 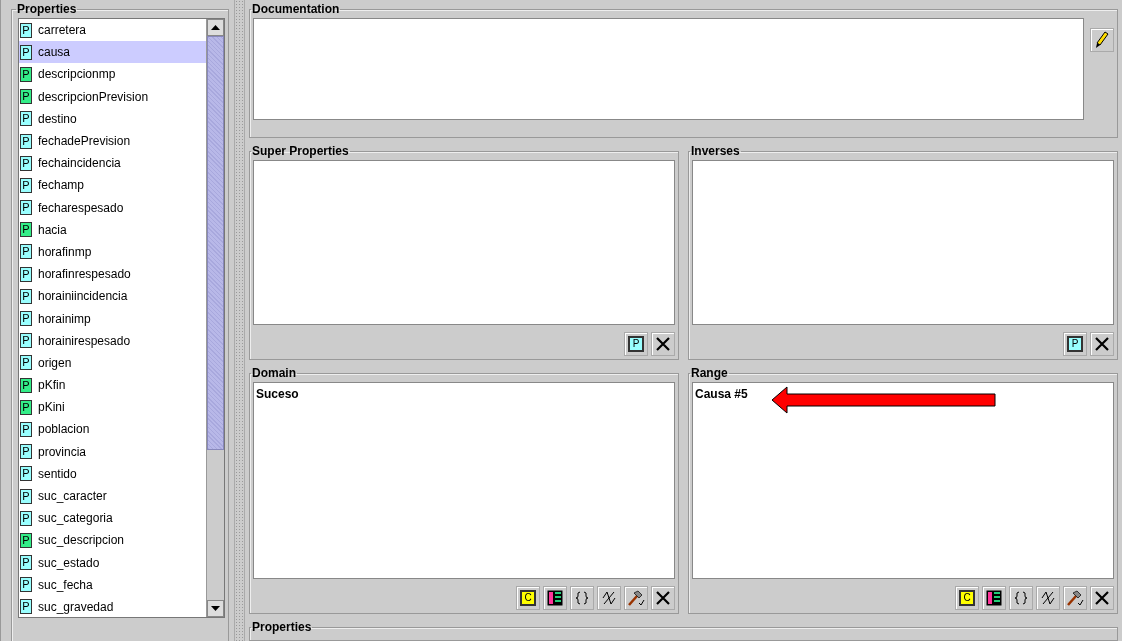 What do you see at coordinates (709, 373) in the screenshot?
I see `panel-title: Range` at bounding box center [709, 373].